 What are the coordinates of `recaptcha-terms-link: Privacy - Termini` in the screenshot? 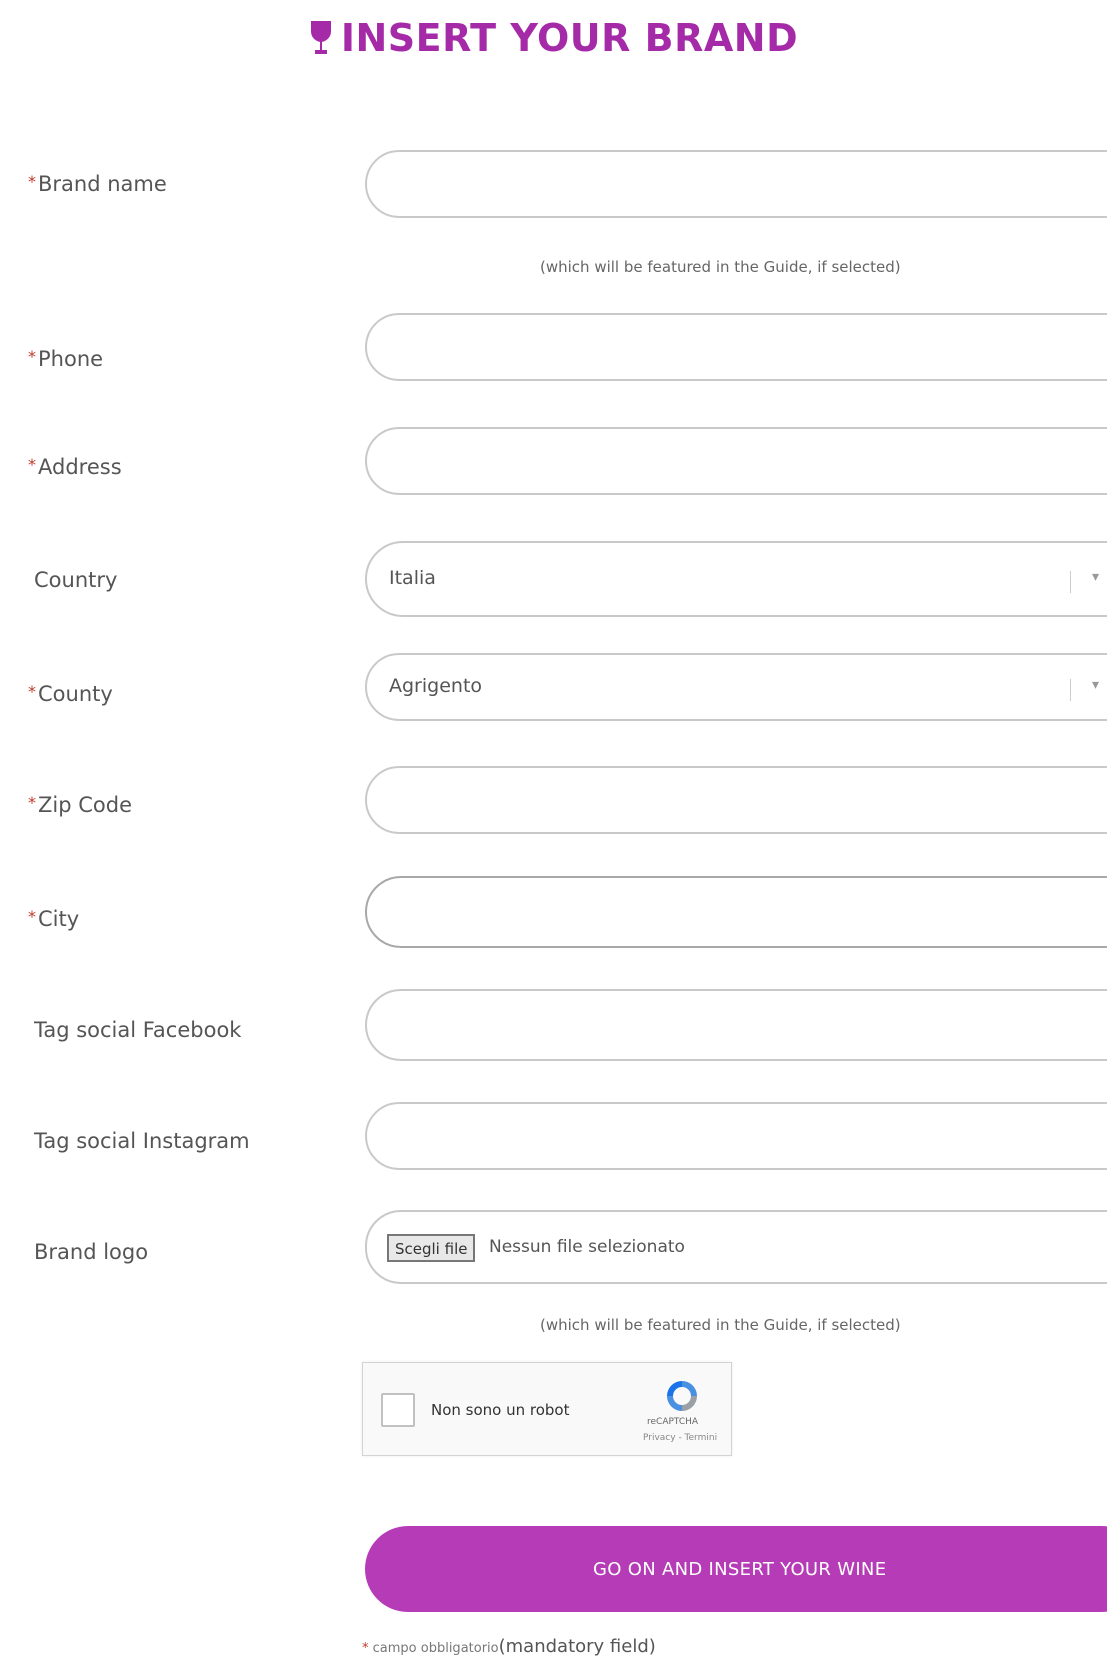 It's located at (680, 1438).